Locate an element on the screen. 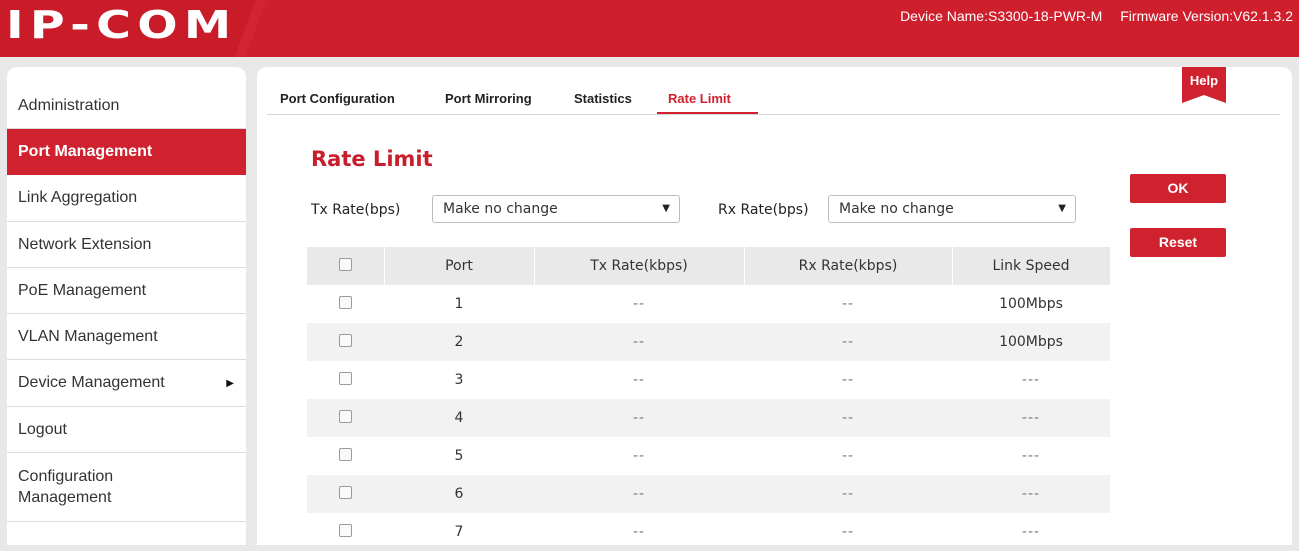  tx-rate-label: Tx Rate(bps) is located at coordinates (356, 210).